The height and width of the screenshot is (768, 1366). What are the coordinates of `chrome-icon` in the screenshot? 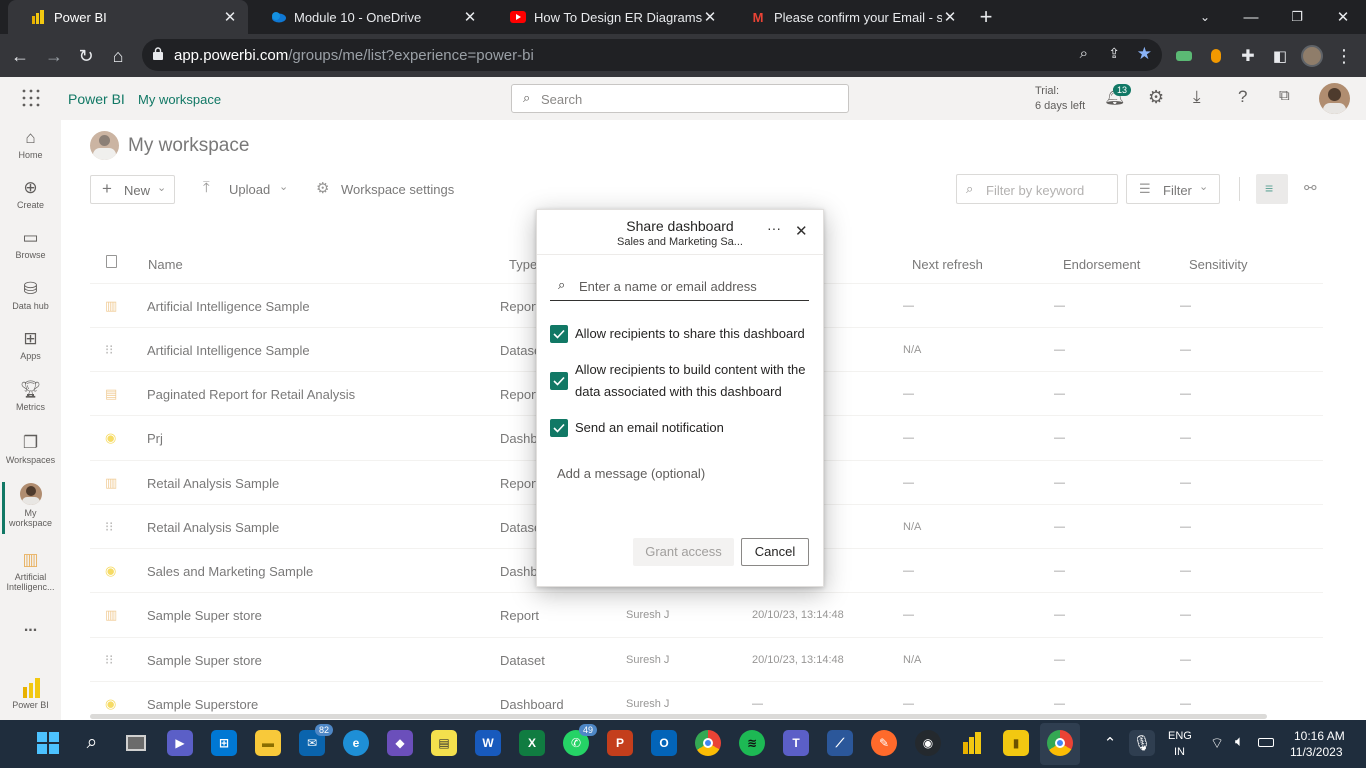 It's located at (708, 743).